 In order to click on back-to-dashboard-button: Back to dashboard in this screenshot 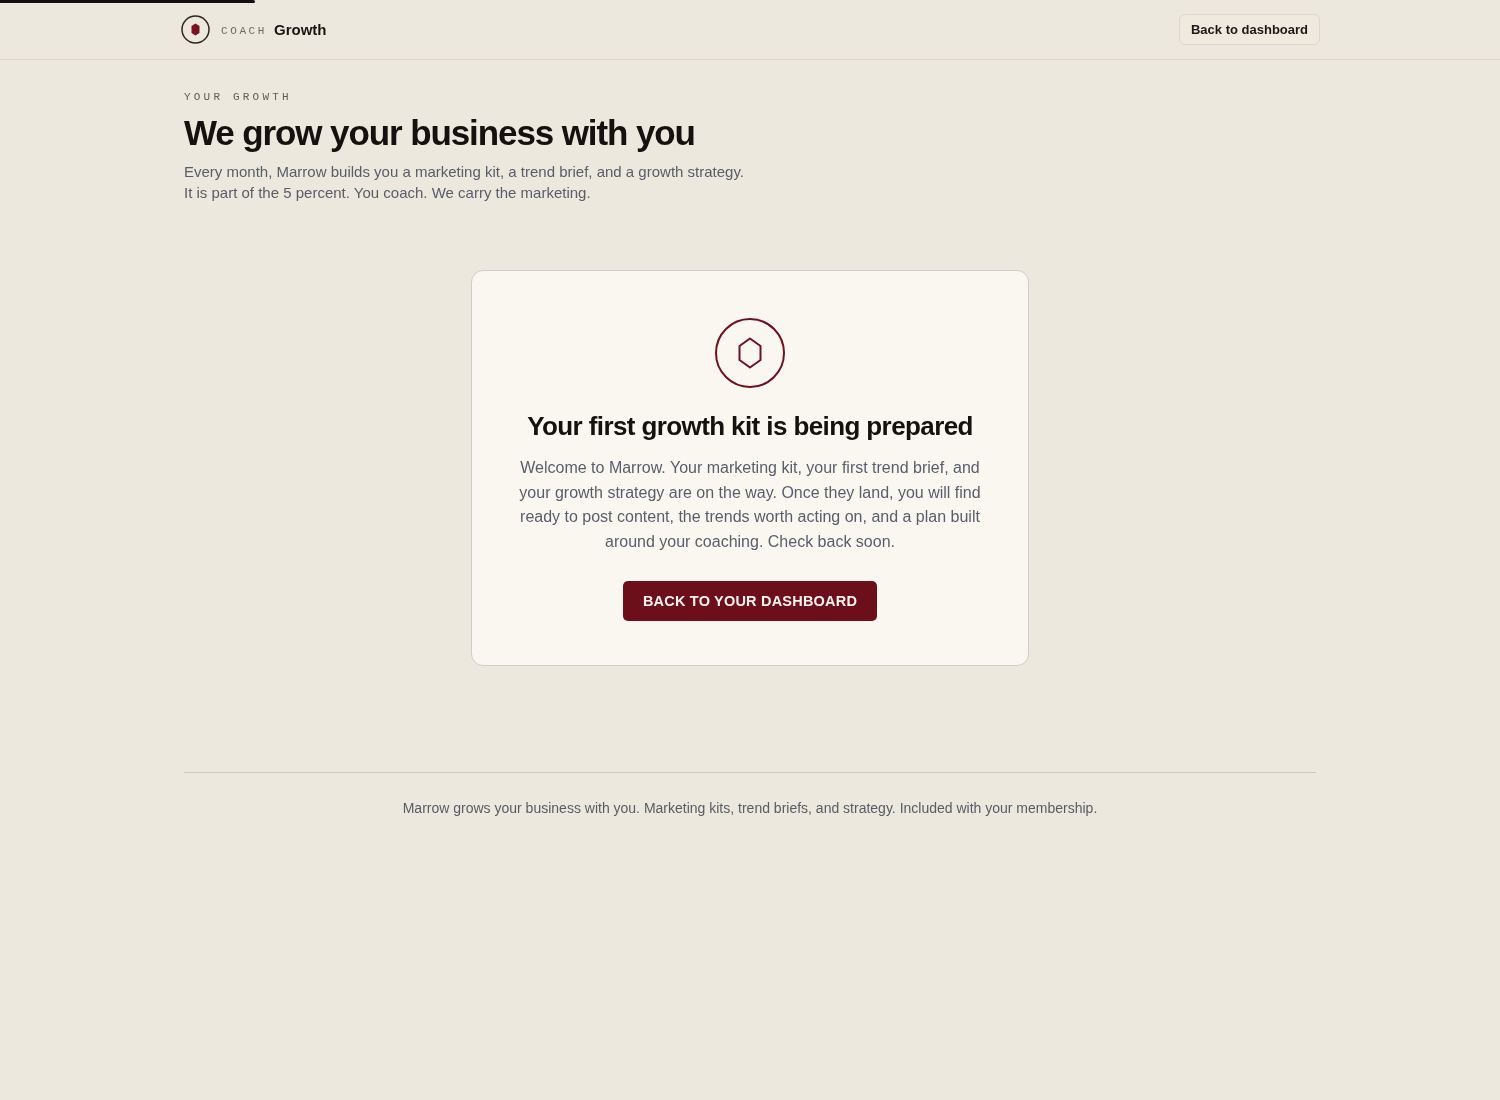, I will do `click(1249, 29)`.